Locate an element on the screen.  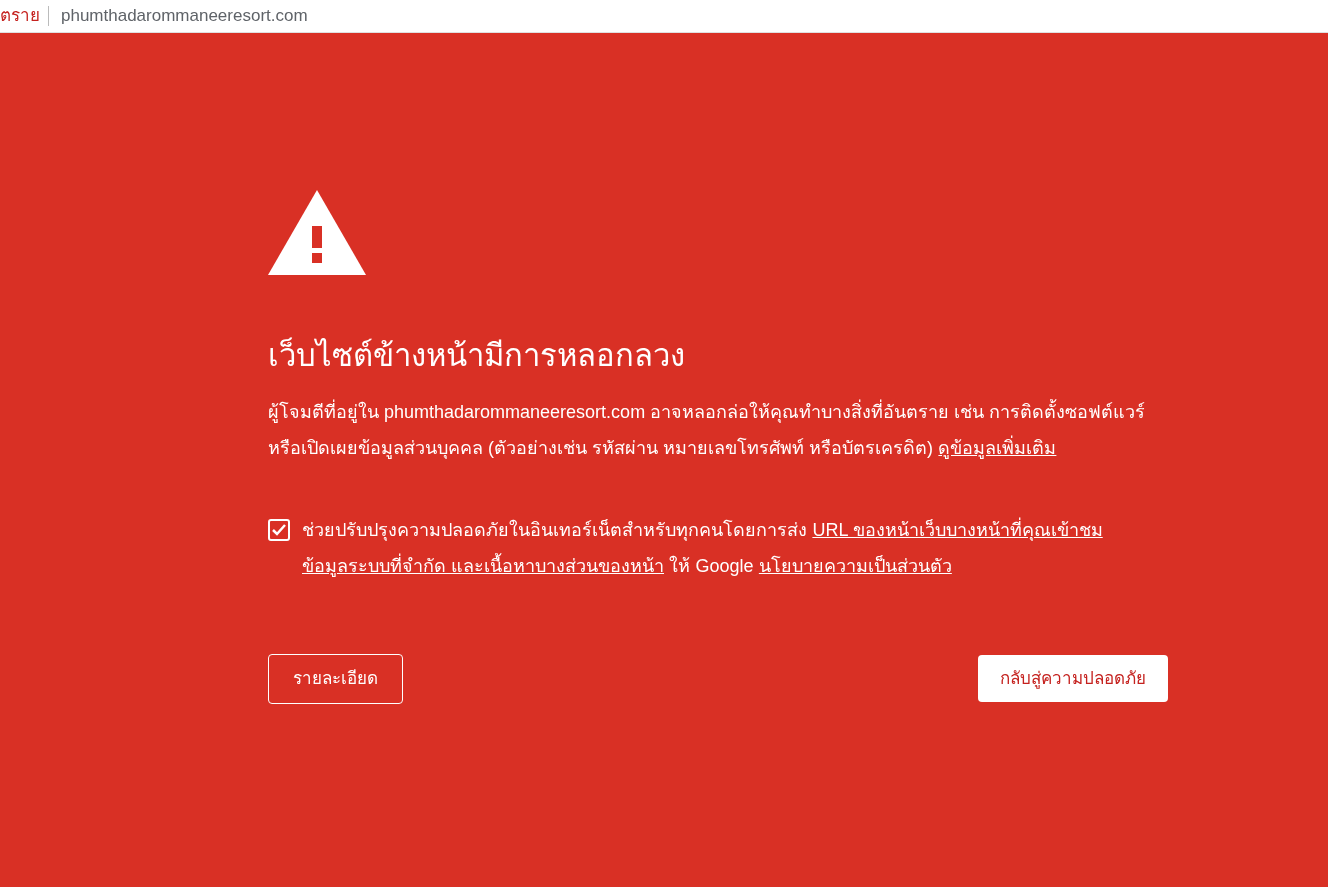
check-icon is located at coordinates (279, 529).